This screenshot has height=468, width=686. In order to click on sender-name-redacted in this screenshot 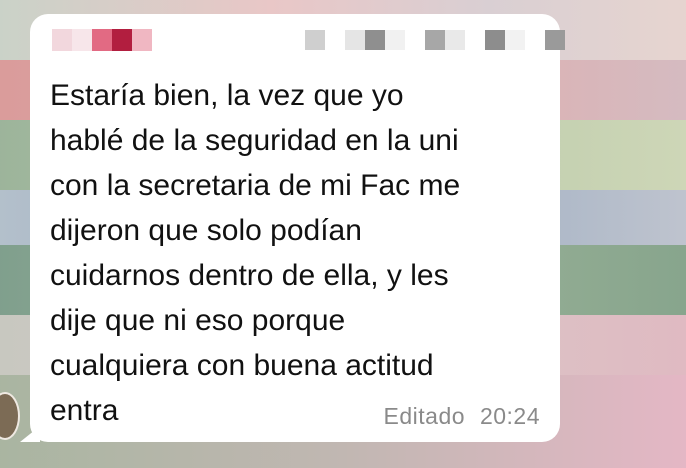, I will do `click(102, 40)`.